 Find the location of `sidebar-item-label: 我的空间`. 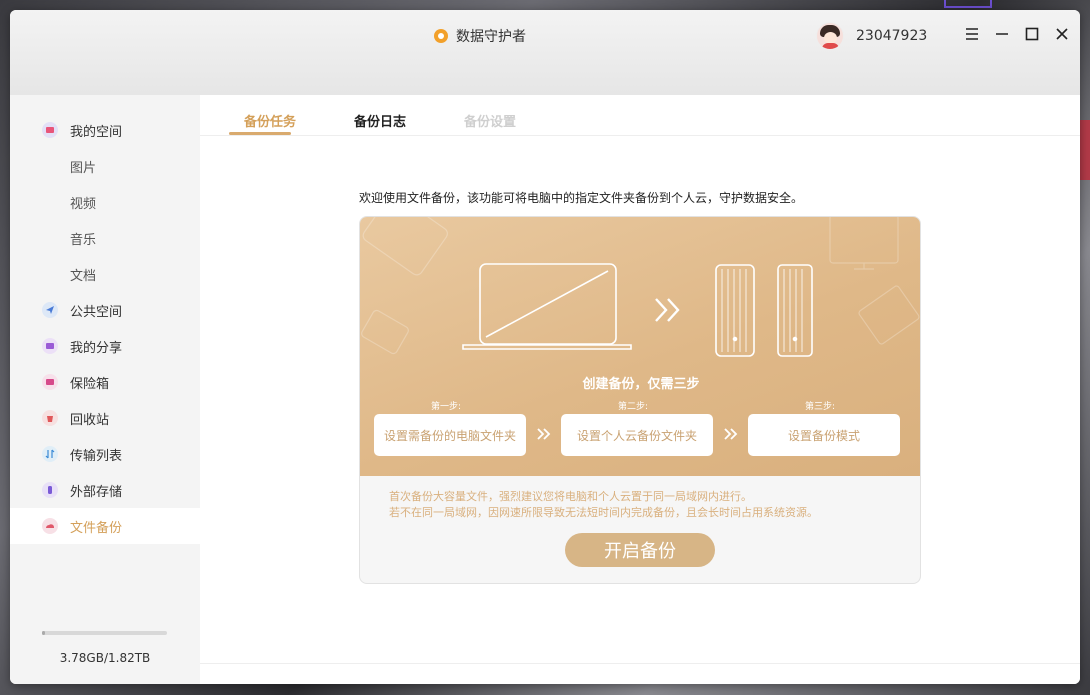

sidebar-item-label: 我的空间 is located at coordinates (96, 132).